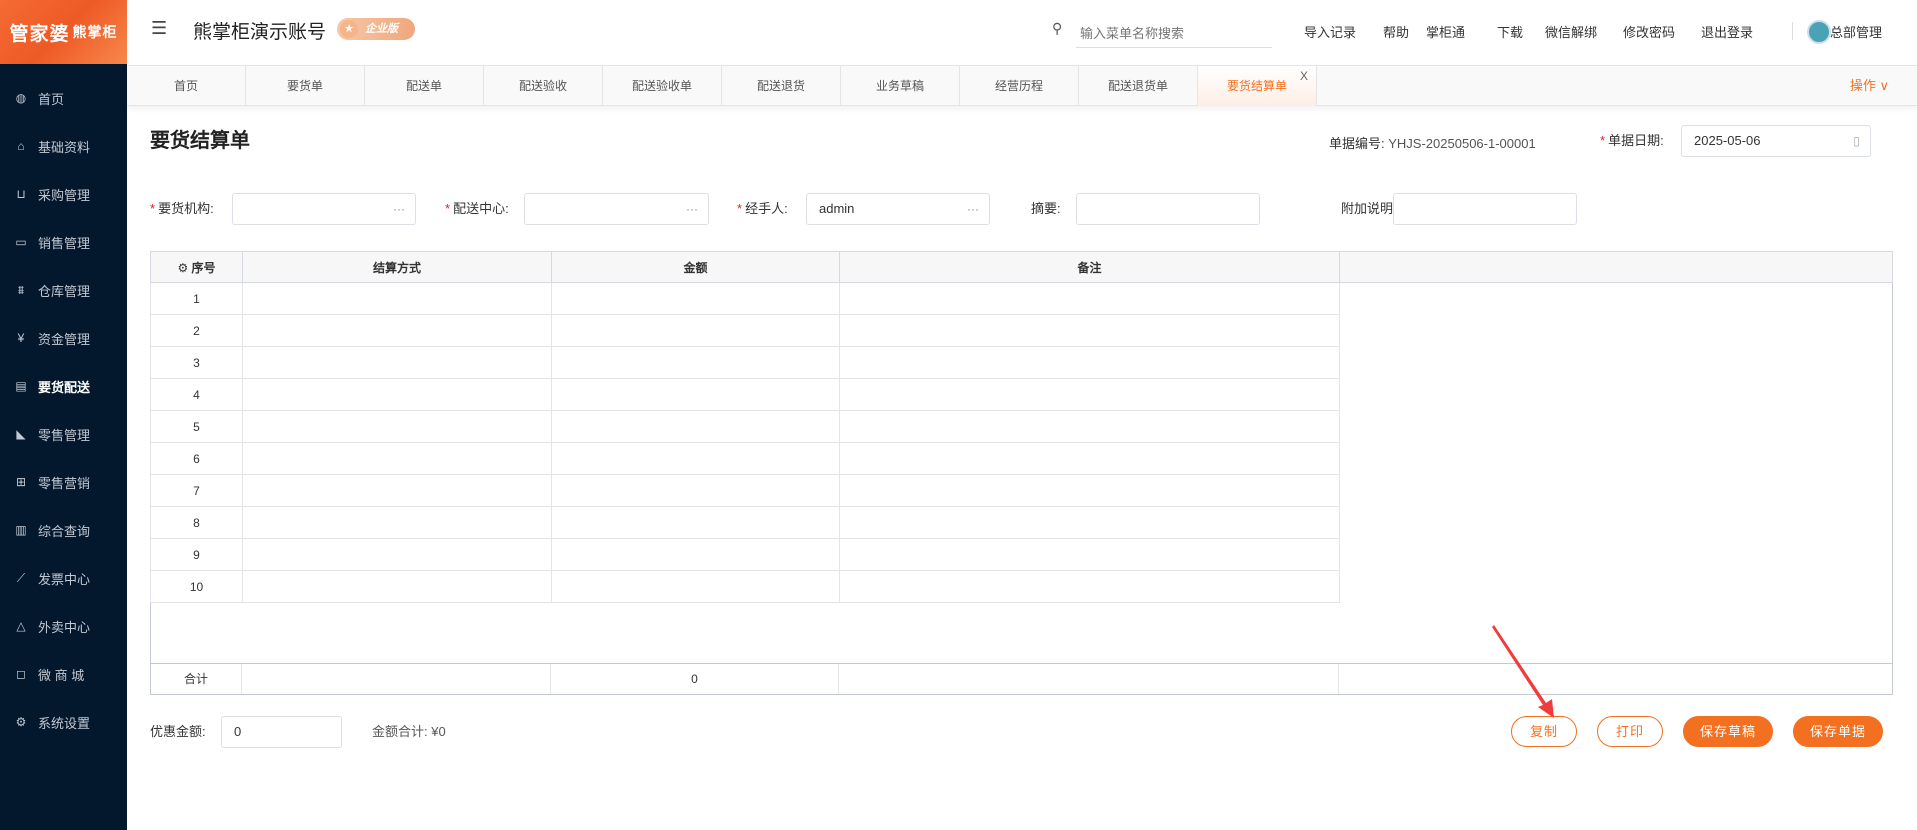 Image resolution: width=1917 pixels, height=830 pixels. I want to click on note-label: 附加说明:, so click(1369, 208).